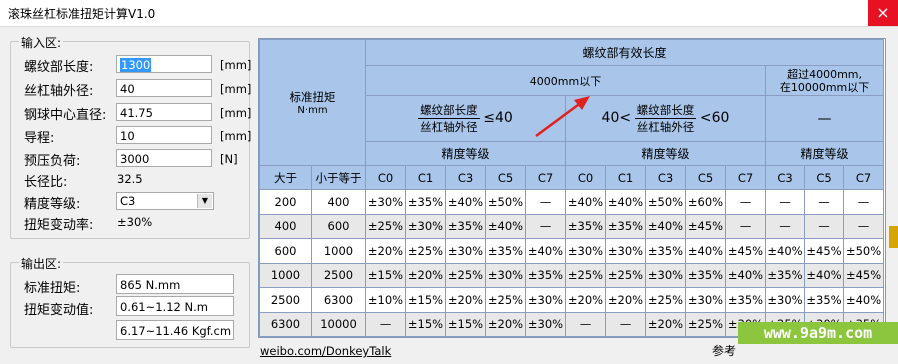 This screenshot has width=898, height=364. Describe the element at coordinates (52, 161) in the screenshot. I see `preload-label: 预压负荷:` at that location.